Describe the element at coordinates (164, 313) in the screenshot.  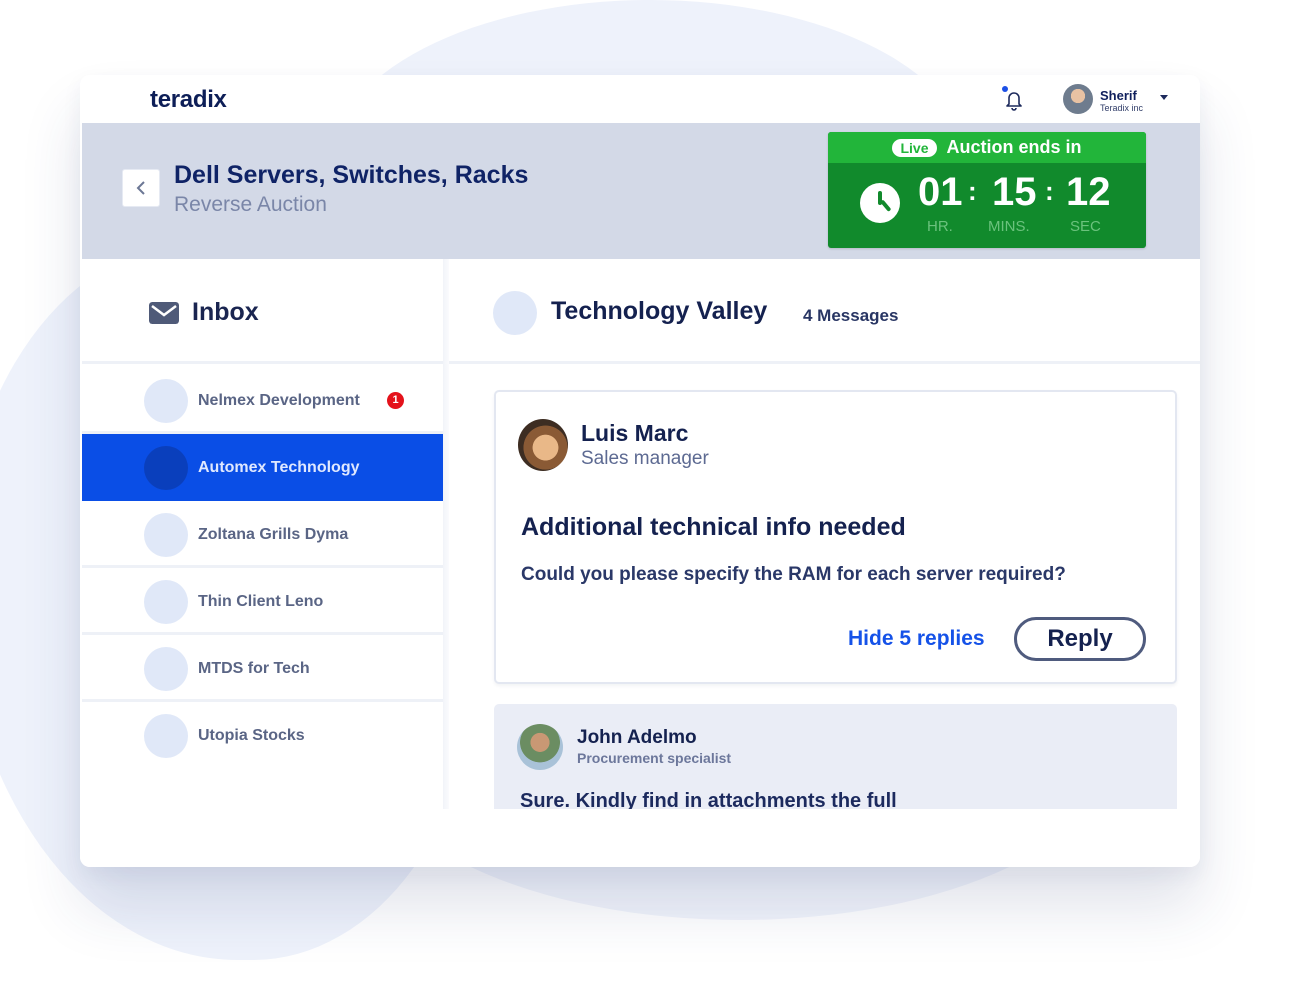
I see `mail-icon` at that location.